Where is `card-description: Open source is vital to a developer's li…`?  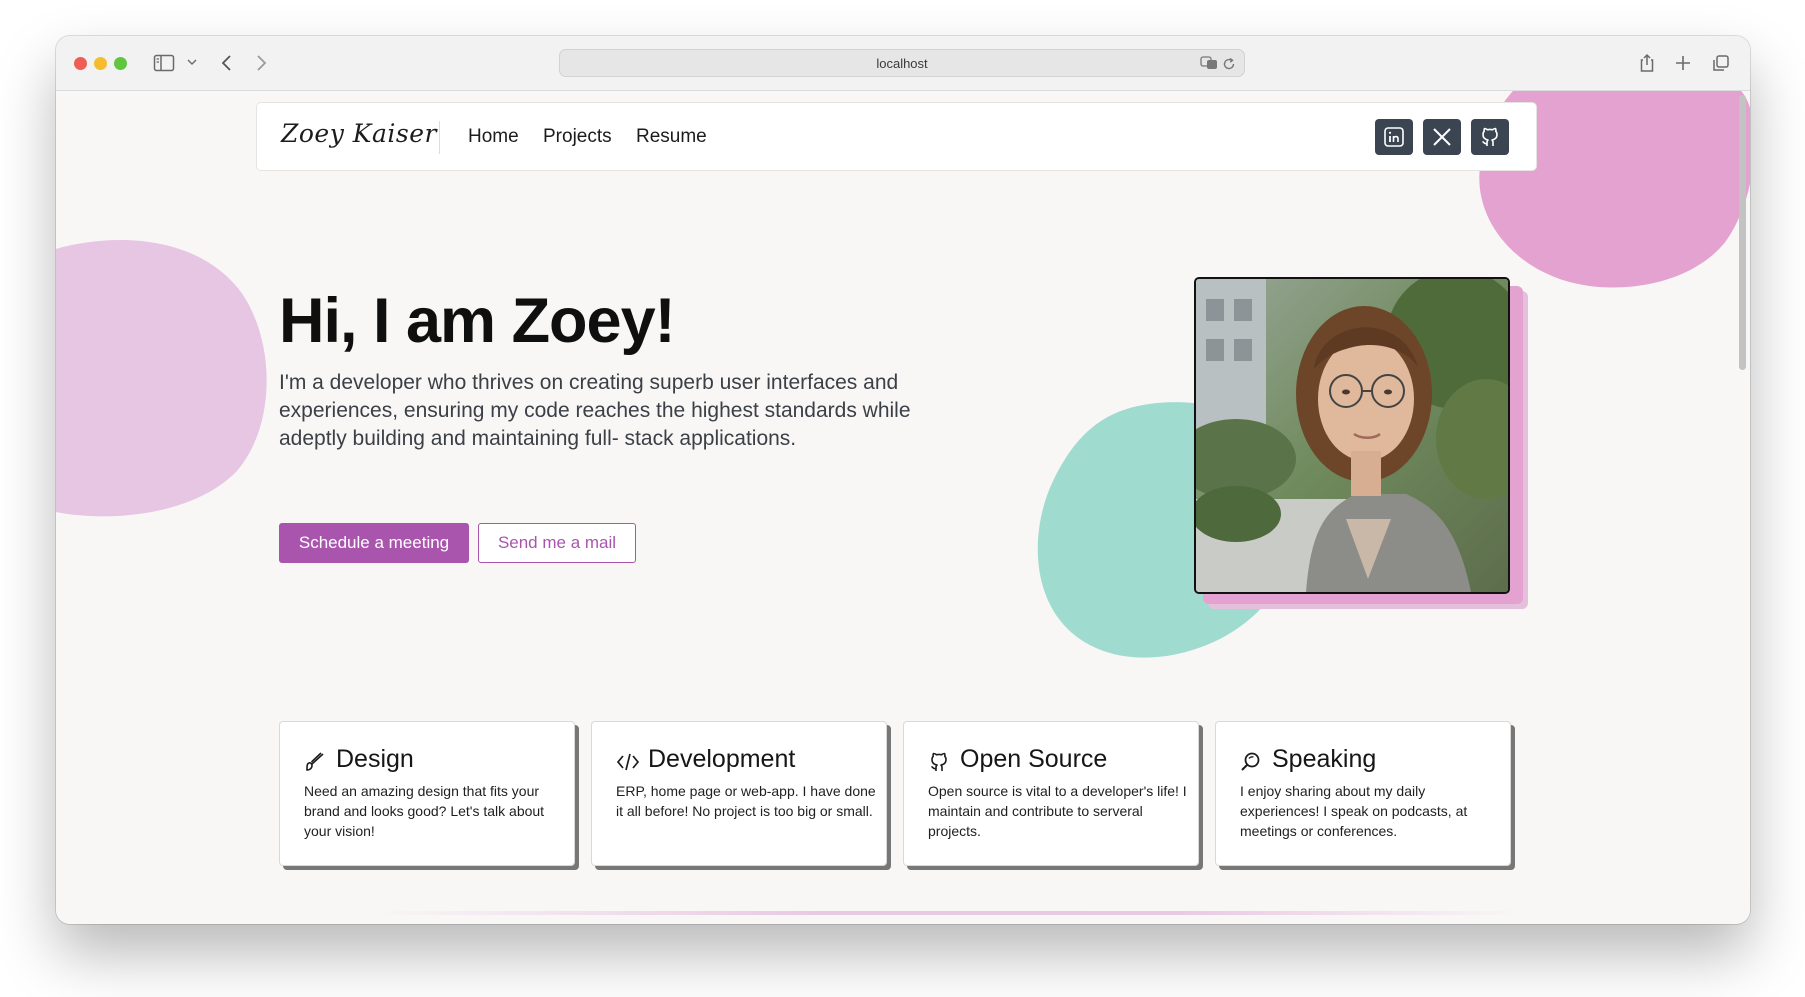
card-description: Open source is vital to a developer's li… is located at coordinates (1057, 811).